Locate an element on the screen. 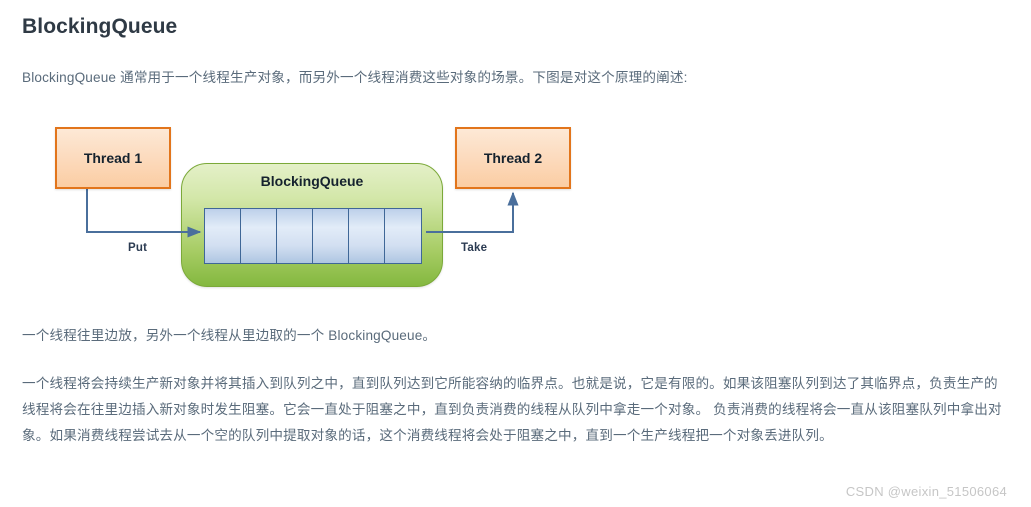 This screenshot has height=507, width=1031. consumer-thread-label: Thread 2 is located at coordinates (513, 158).